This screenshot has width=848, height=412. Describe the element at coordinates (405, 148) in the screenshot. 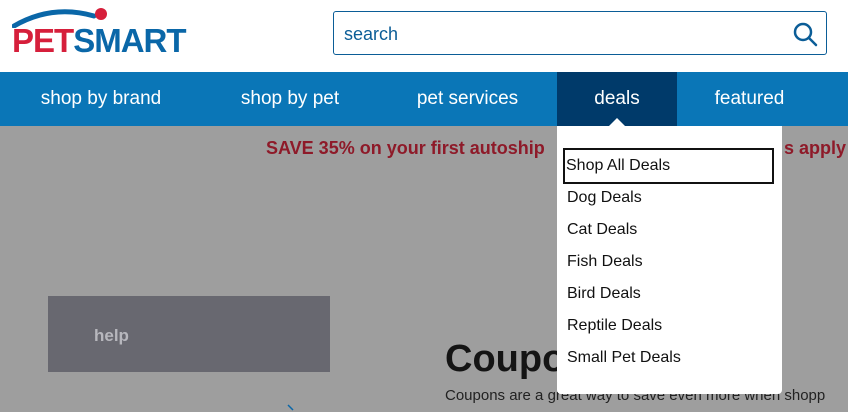

I see `promo-text: SAVE 35% on your first autoship` at that location.